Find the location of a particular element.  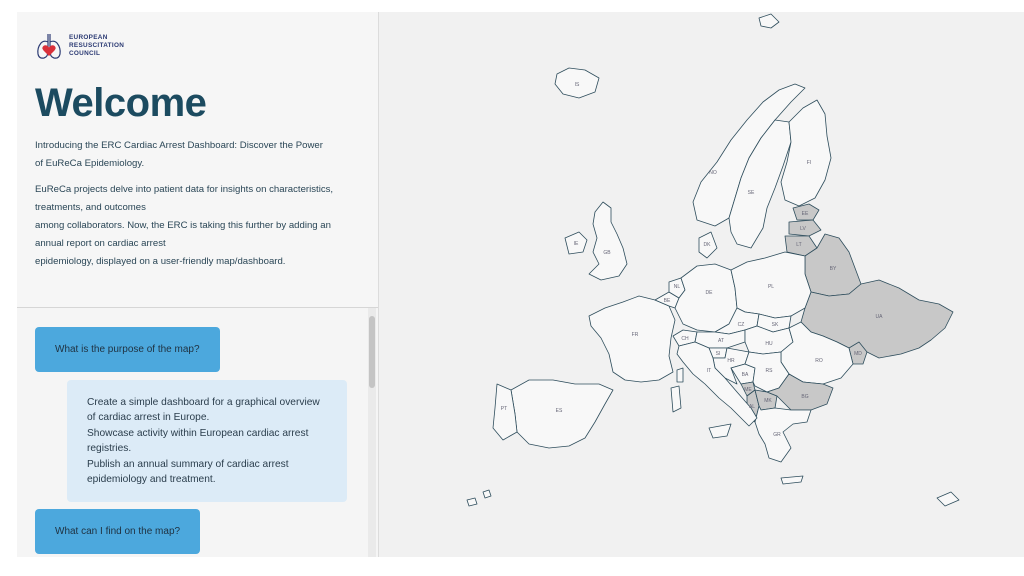

intro-paragraph-2-line: treatments, and outcomes is located at coordinates (90, 207).